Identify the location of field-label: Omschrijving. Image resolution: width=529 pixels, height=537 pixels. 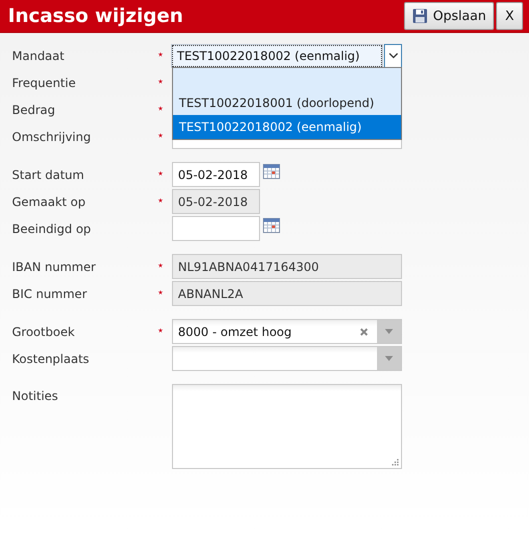
(52, 137).